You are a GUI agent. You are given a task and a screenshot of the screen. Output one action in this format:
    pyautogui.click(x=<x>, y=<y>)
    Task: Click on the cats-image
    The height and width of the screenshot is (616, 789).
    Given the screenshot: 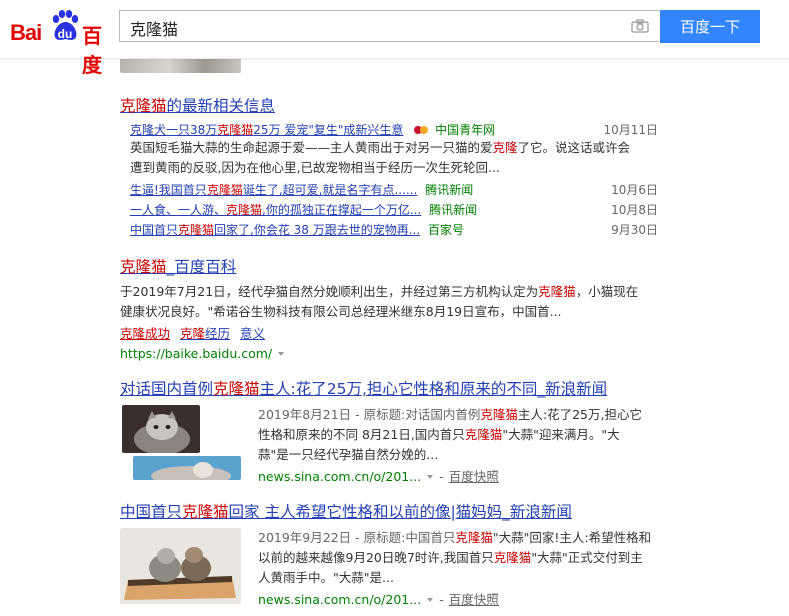 What is the action you would take?
    pyautogui.click(x=180, y=566)
    